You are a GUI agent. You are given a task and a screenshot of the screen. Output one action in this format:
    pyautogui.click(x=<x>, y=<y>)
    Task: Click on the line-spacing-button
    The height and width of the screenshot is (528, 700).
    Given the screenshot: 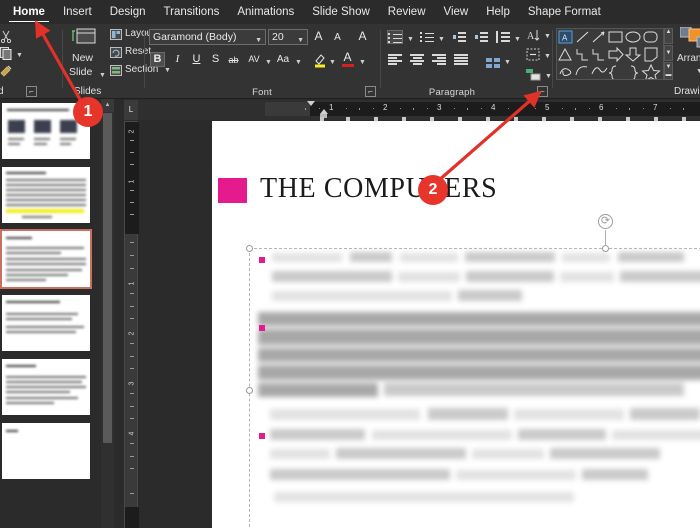 What is the action you would take?
    pyautogui.click(x=503, y=37)
    